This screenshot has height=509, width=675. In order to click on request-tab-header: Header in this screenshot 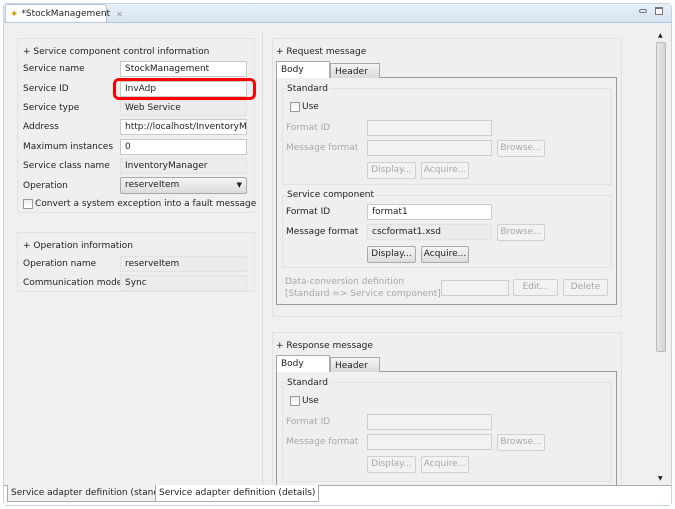, I will do `click(355, 70)`.